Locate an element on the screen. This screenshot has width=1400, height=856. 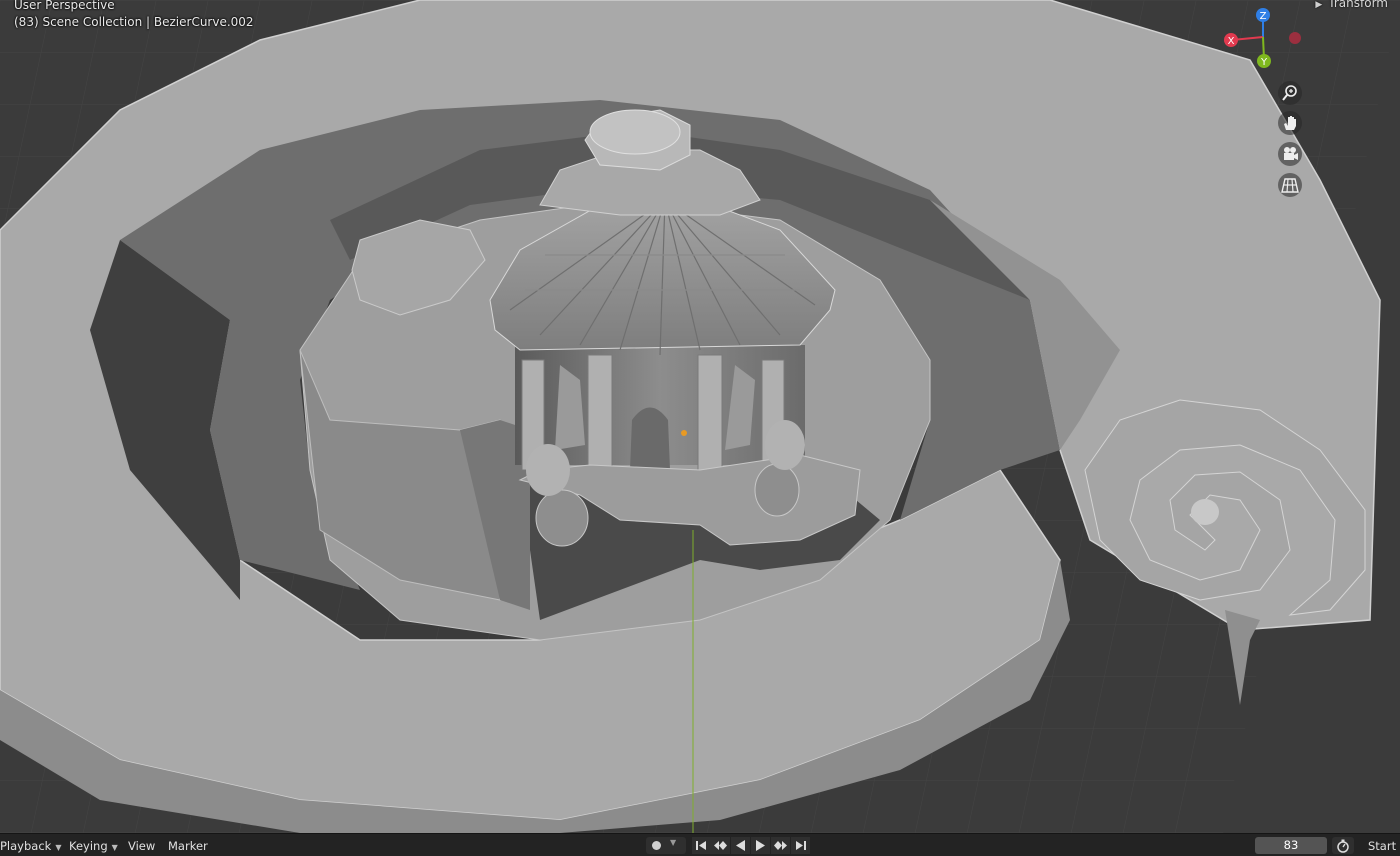
grid-ortho-icon is located at coordinates (1290, 185).